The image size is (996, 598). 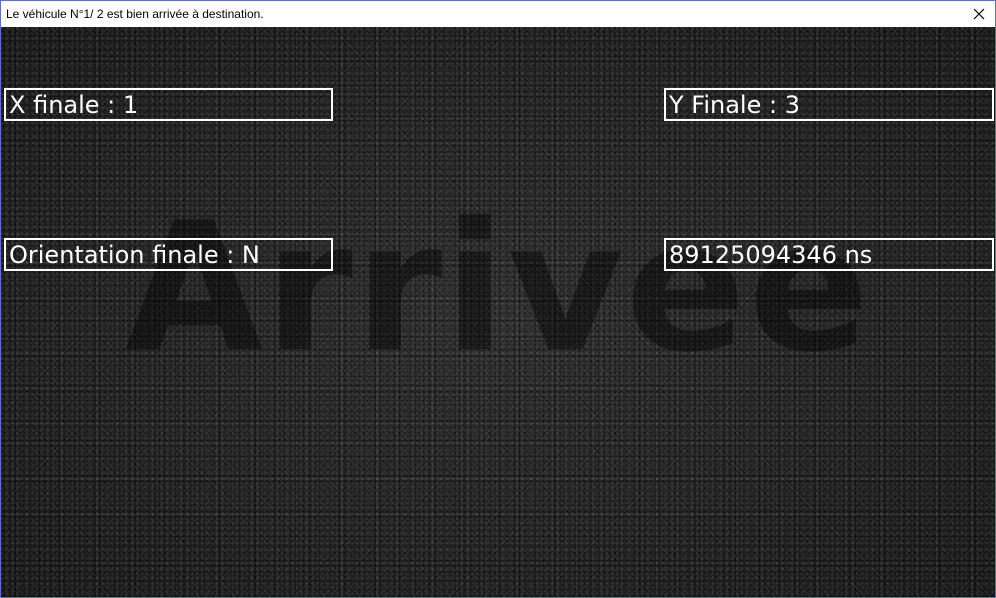 What do you see at coordinates (829, 104) in the screenshot?
I see `y-final-label: Y Finale : 3` at bounding box center [829, 104].